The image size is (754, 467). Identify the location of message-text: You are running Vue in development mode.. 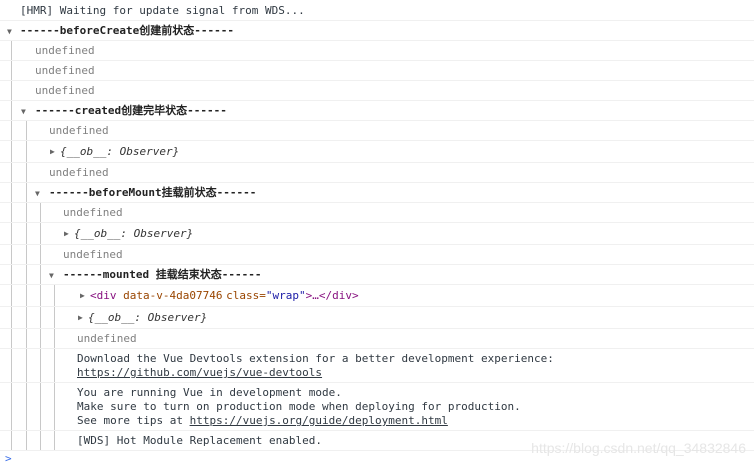
(209, 392).